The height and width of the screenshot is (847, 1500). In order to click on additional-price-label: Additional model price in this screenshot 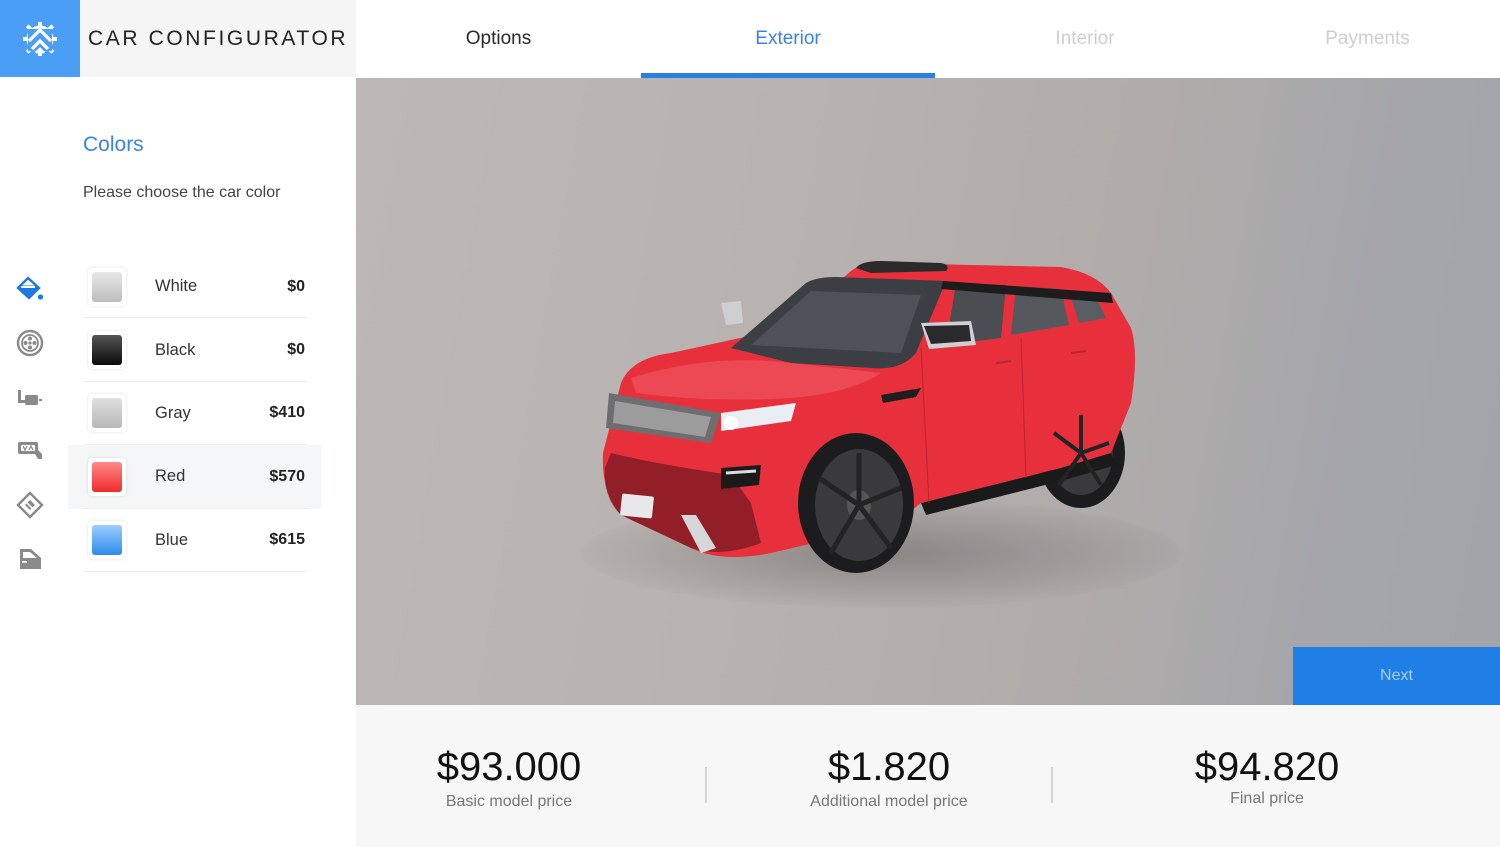, I will do `click(889, 801)`.